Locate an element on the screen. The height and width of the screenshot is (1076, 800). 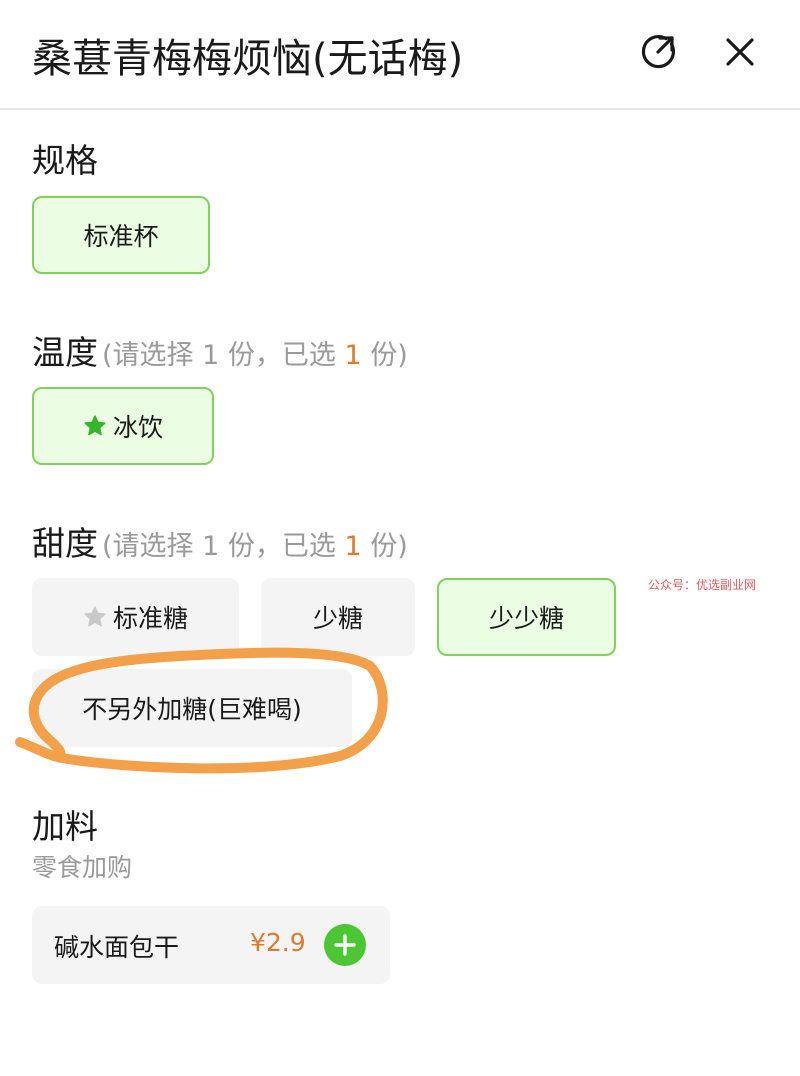
plus-icon is located at coordinates (345, 945).